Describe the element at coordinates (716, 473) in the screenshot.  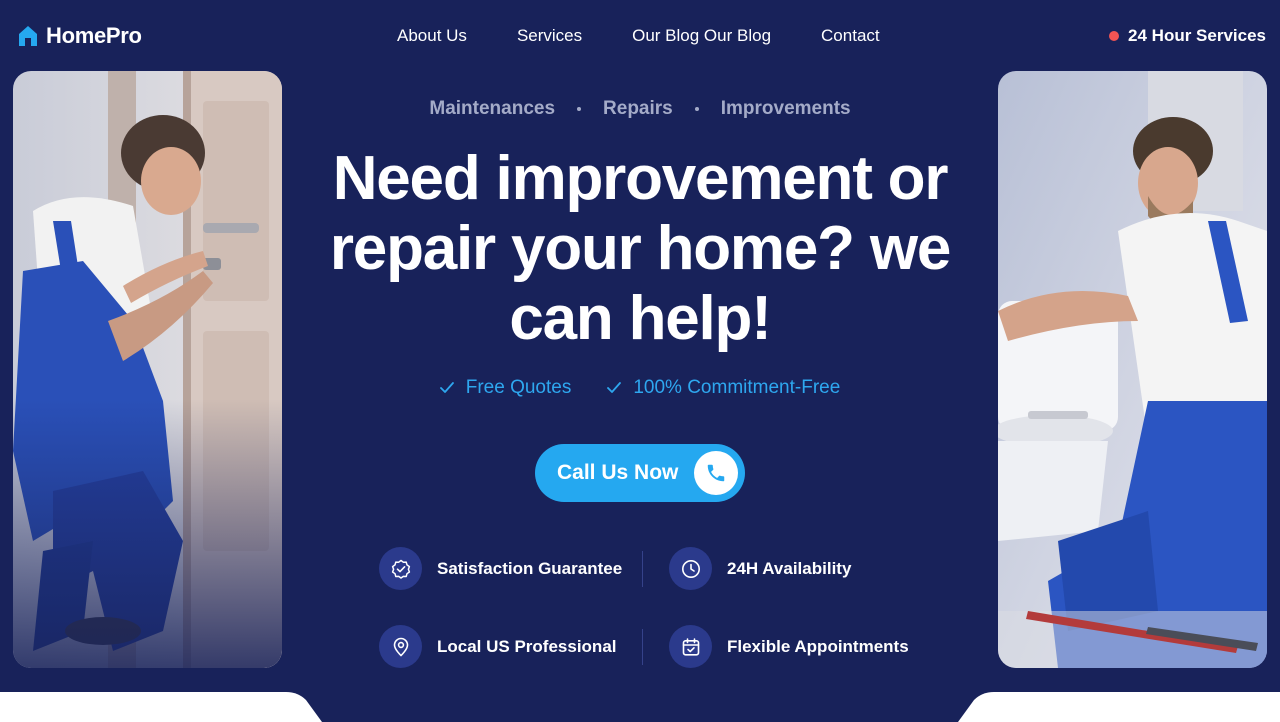
I see `phone-icon` at that location.